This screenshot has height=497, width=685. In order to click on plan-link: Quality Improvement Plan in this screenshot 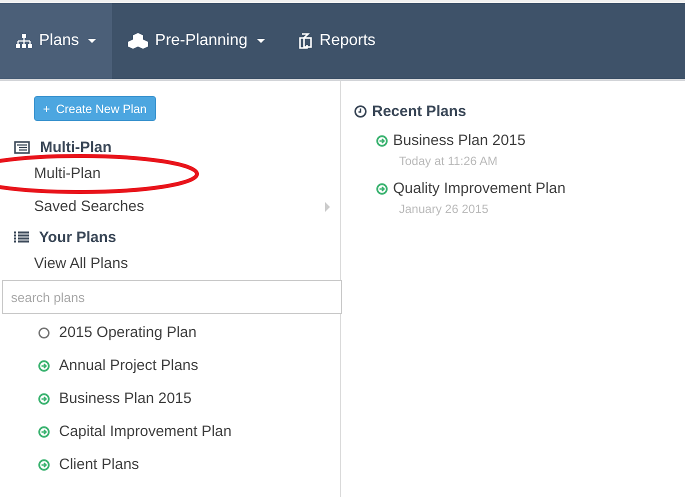, I will do `click(479, 188)`.